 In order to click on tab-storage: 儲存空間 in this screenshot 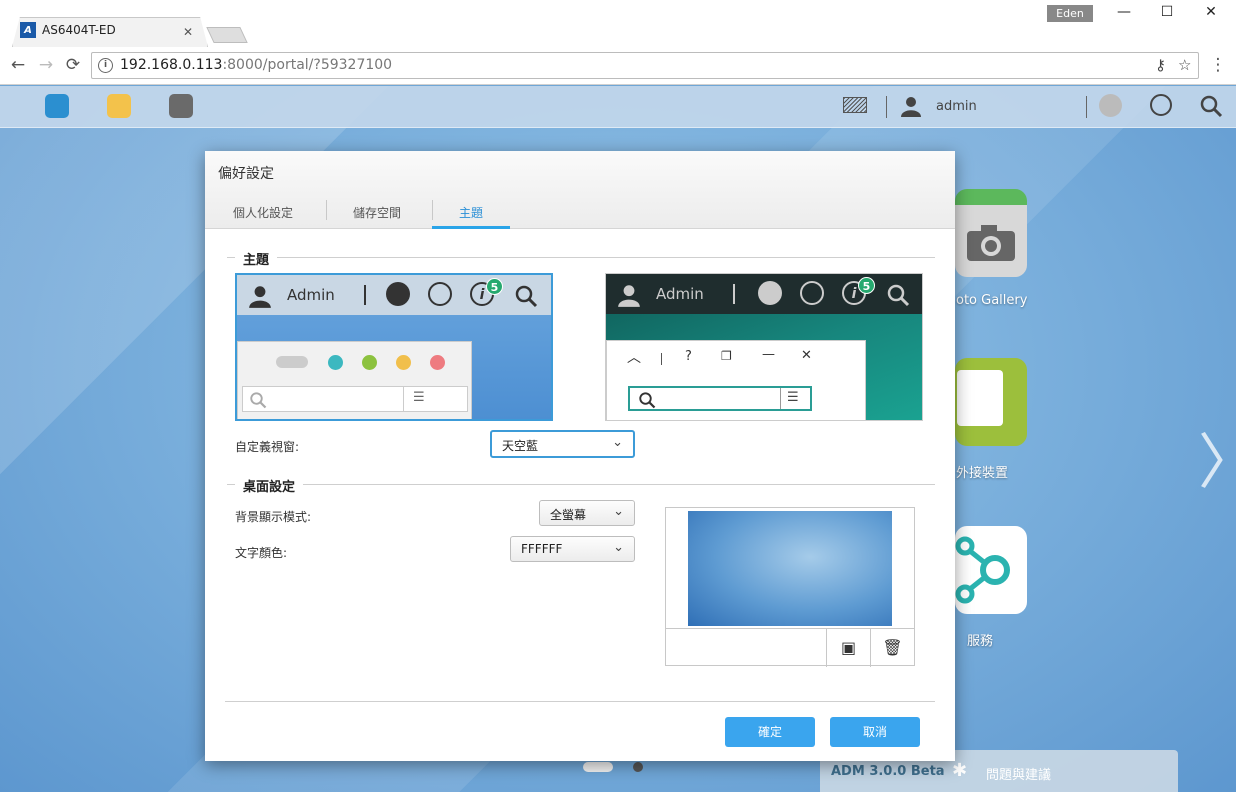, I will do `click(377, 212)`.